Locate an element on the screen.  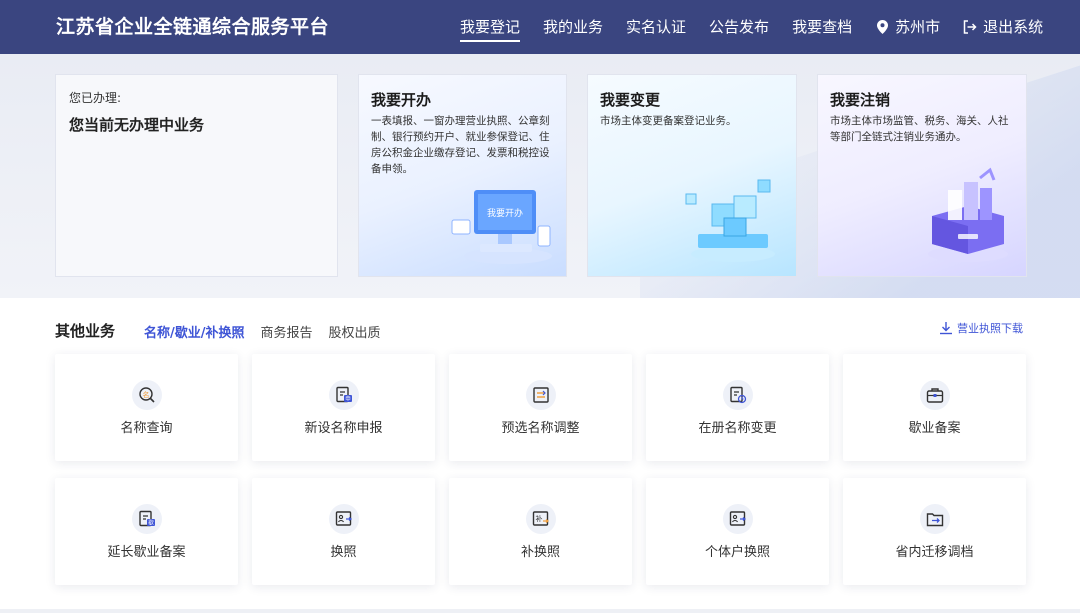
tab-name-suspend-license: 名称/歇业/补换照 is located at coordinates (194, 331).